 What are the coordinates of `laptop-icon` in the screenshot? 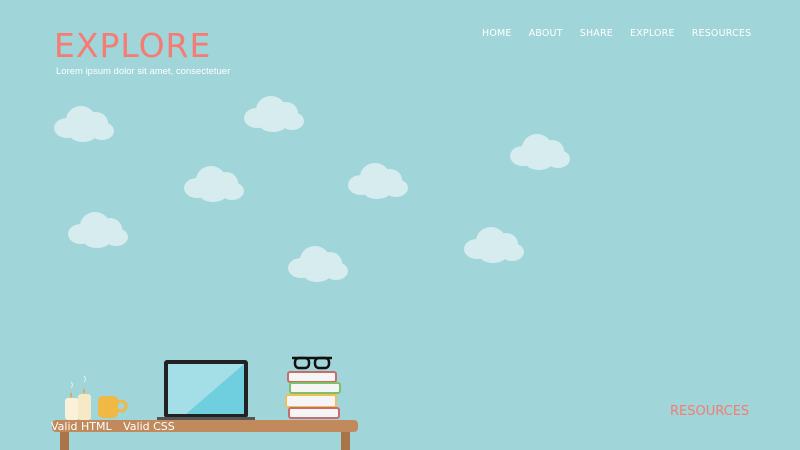 It's located at (206, 390).